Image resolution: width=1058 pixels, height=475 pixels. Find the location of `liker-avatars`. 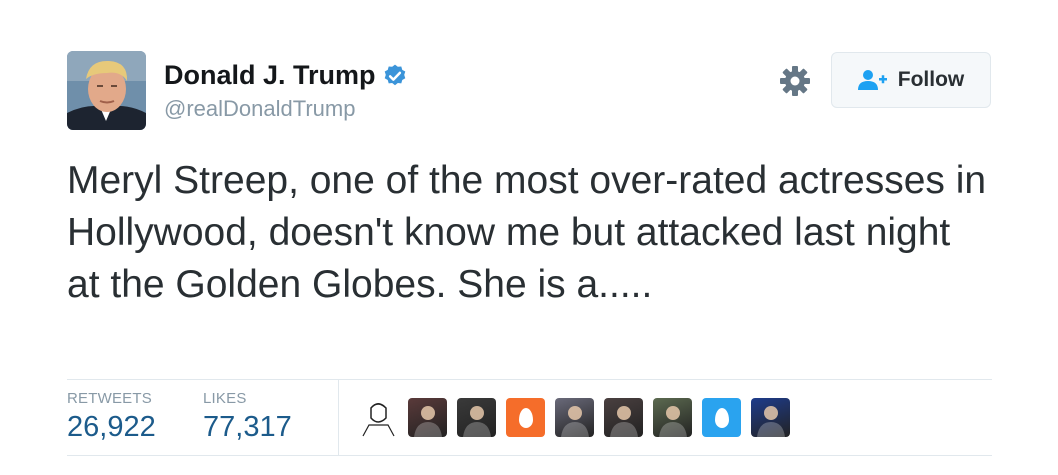

liker-avatars is located at coordinates (574, 417).